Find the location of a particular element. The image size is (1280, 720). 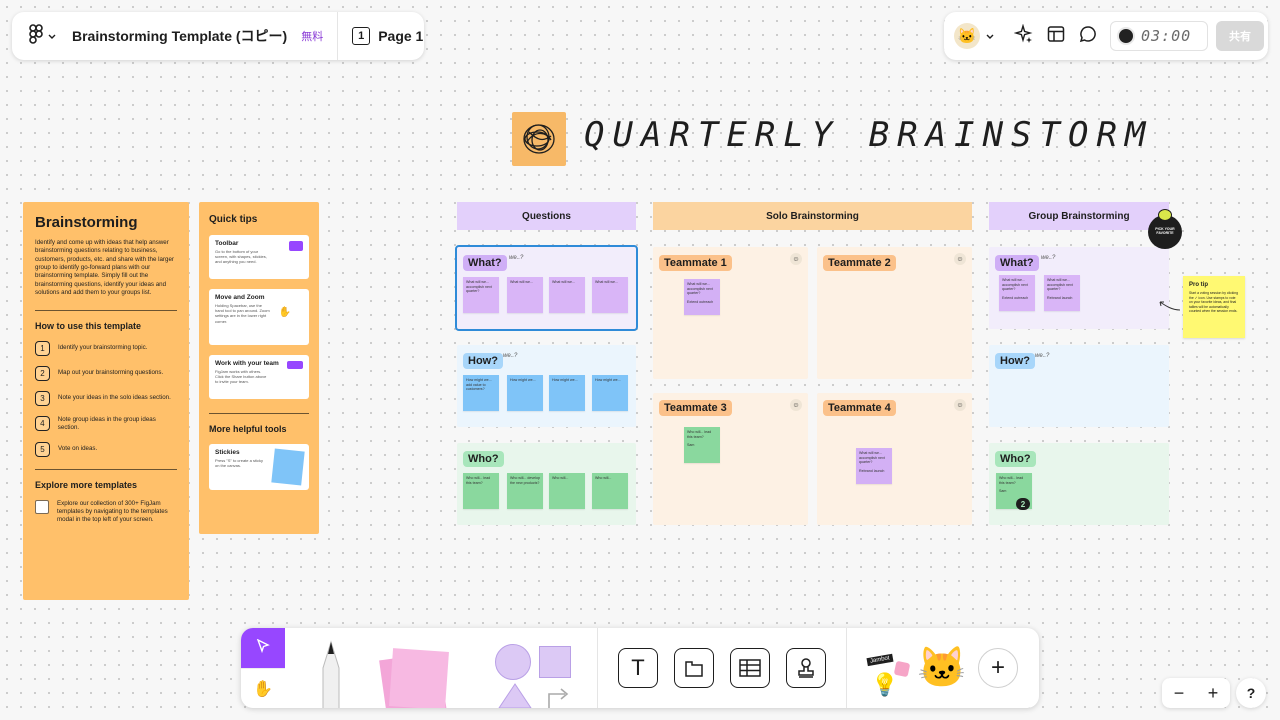

divider is located at coordinates (846, 668).